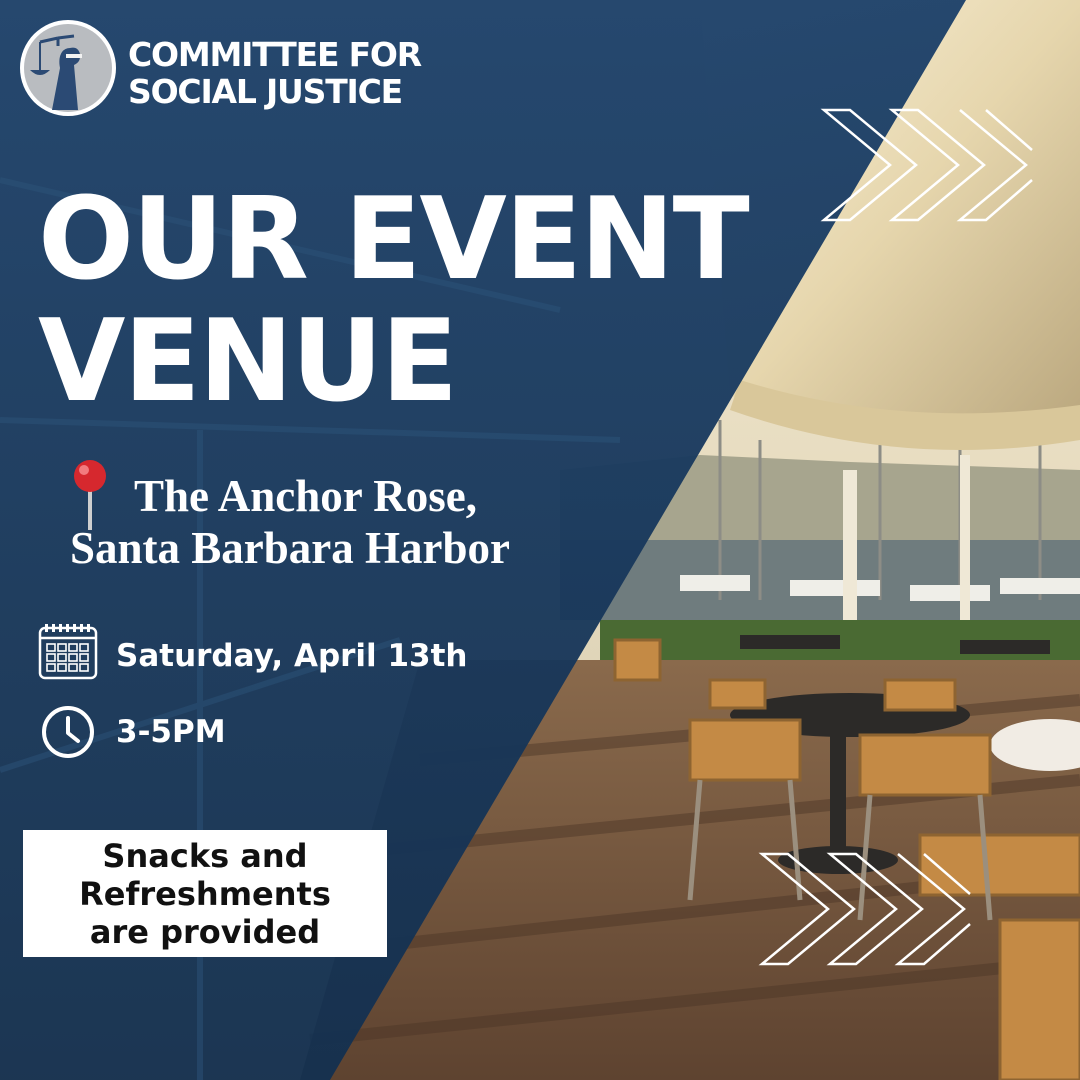  What do you see at coordinates (265, 91) in the screenshot?
I see `org-name-line2: SOCIAL JUSTICE` at bounding box center [265, 91].